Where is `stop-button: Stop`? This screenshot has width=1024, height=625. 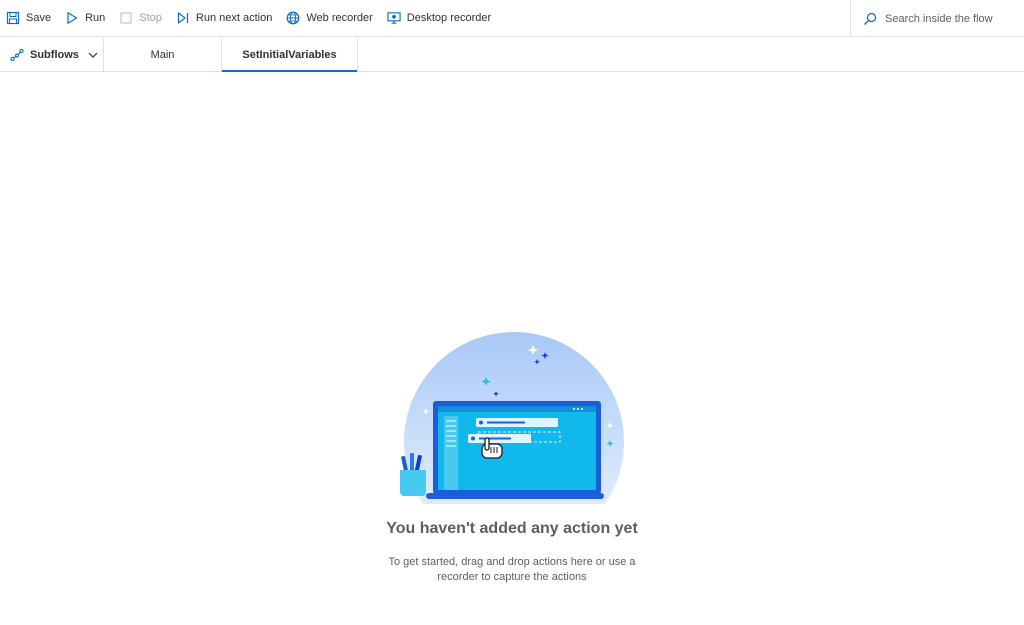 stop-button: Stop is located at coordinates (140, 18).